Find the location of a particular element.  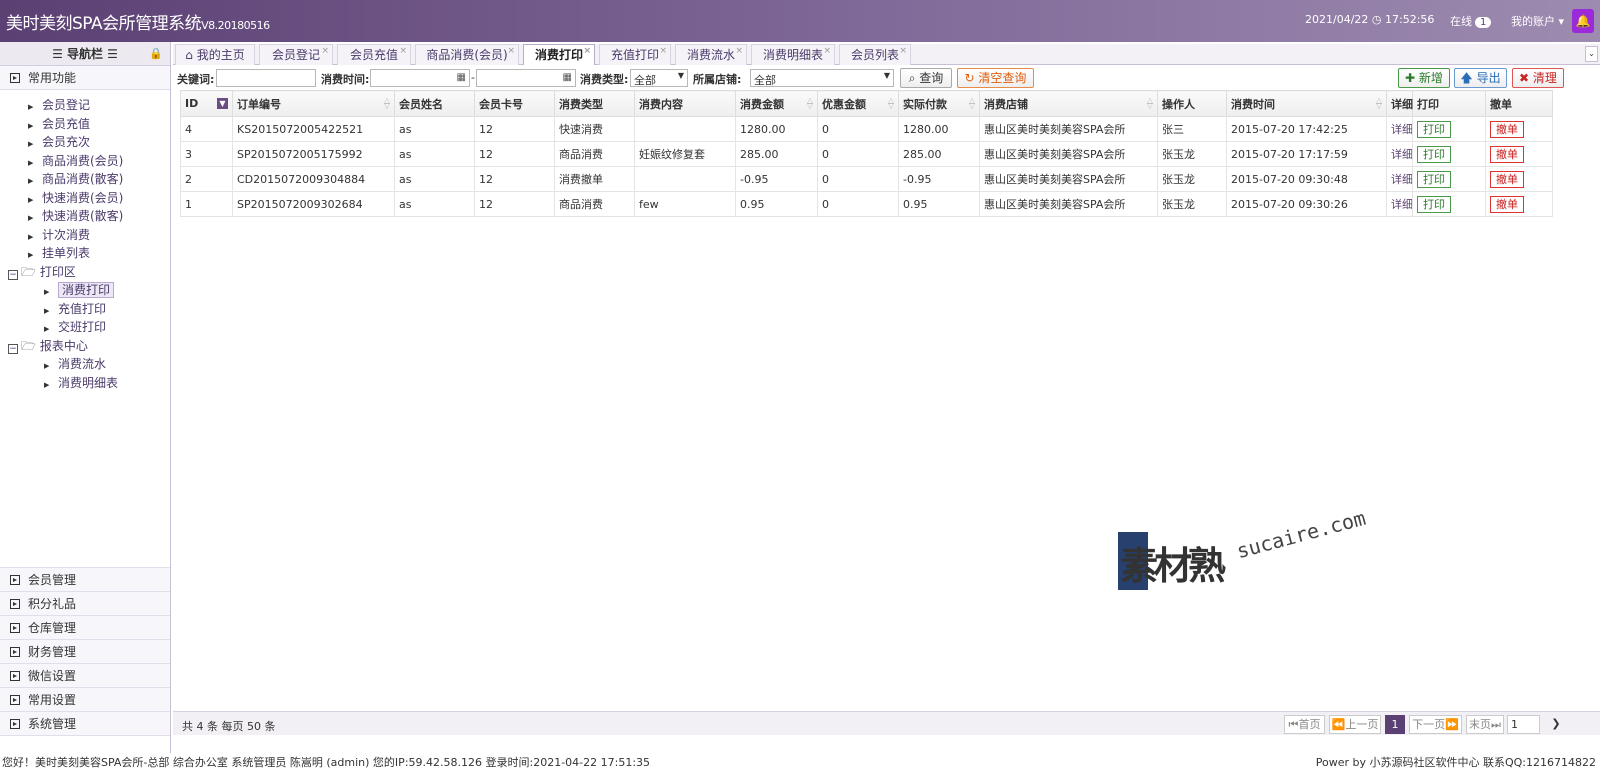

go-page-icon: ❯ is located at coordinates (1556, 724).